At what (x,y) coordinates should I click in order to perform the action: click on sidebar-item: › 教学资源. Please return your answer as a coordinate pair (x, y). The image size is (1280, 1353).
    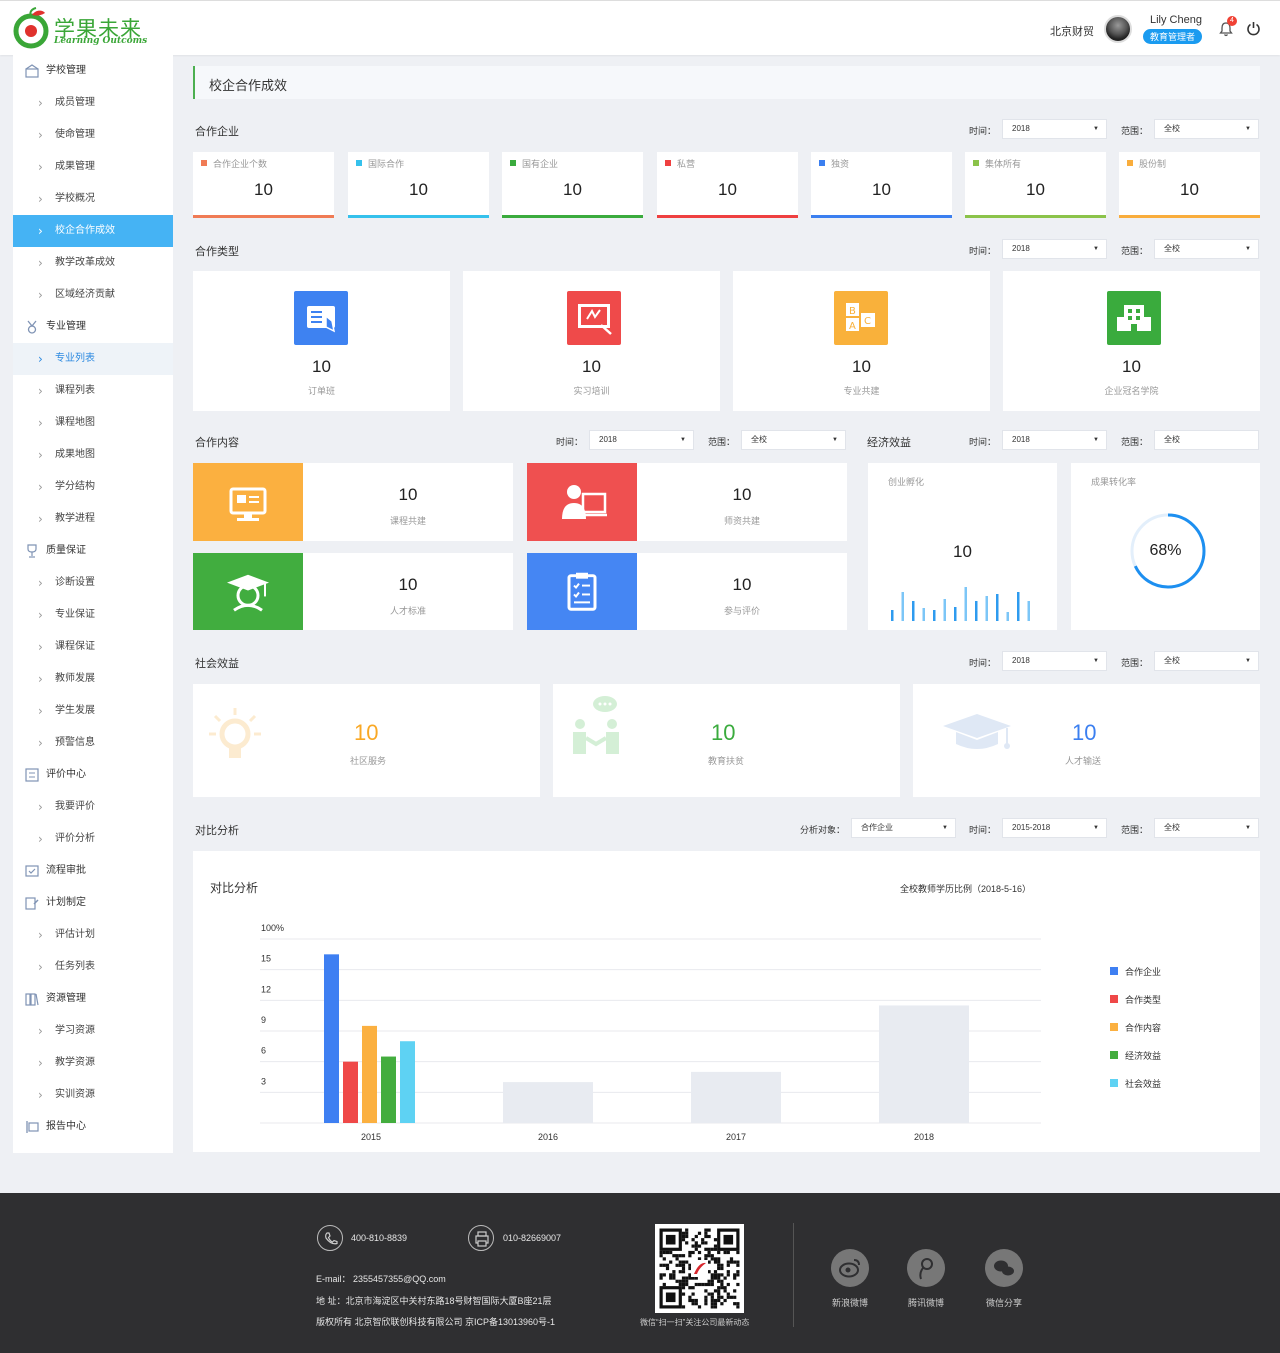
    Looking at the image, I should click on (93, 1063).